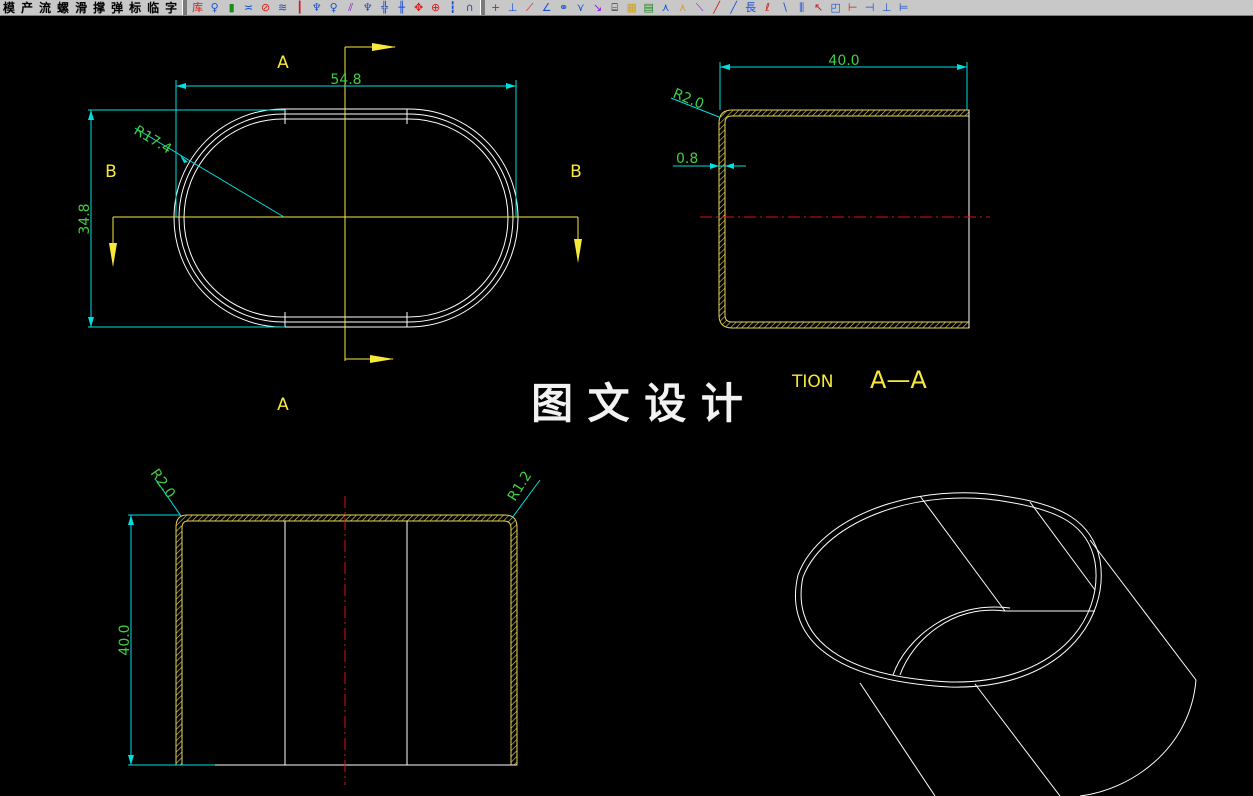  What do you see at coordinates (435, 7) in the screenshot?
I see `crosshair-icon: ⊕` at bounding box center [435, 7].